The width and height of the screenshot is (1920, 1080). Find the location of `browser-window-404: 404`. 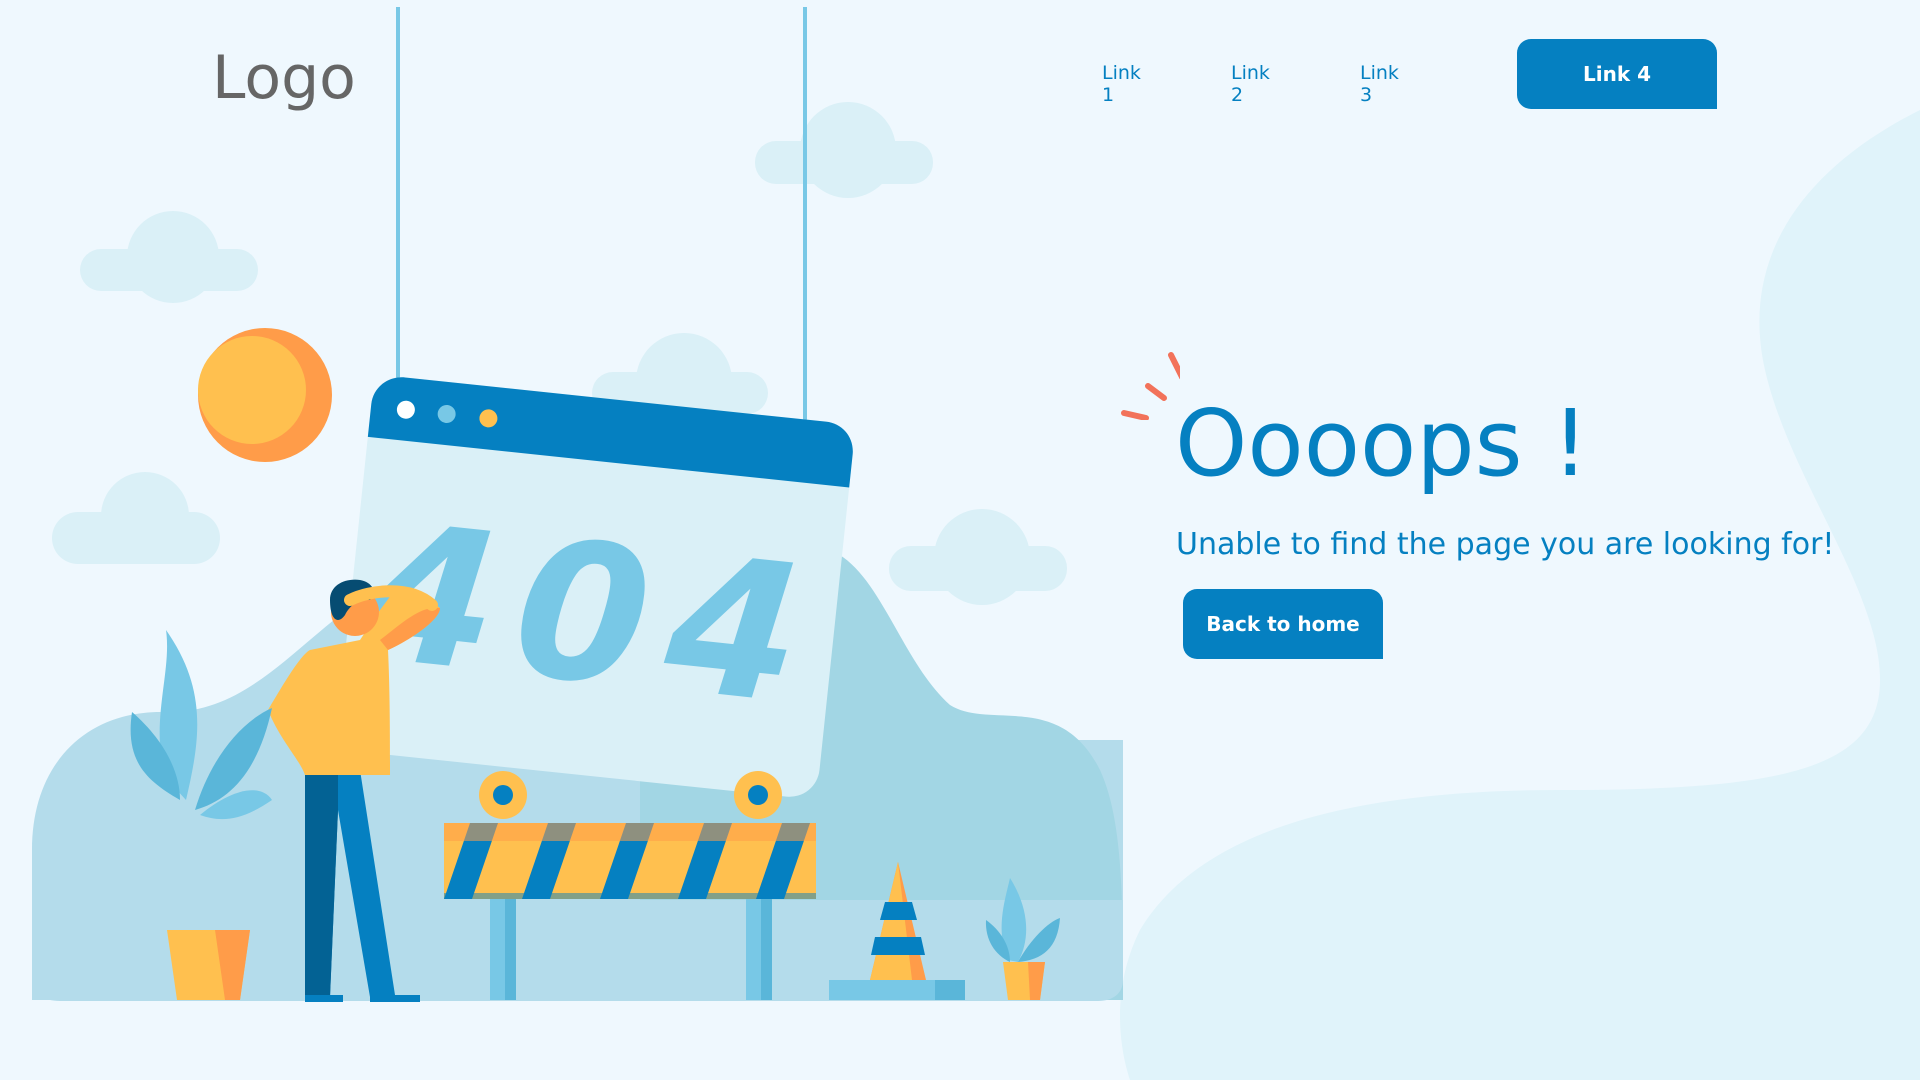

browser-window-404: 404 is located at coordinates (595, 587).